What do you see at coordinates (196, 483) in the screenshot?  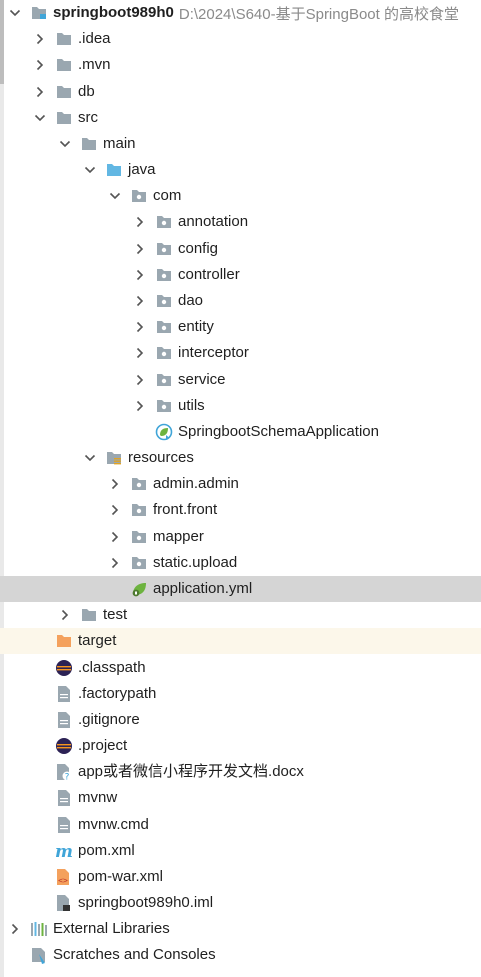 I see `tree-item-label: admin.admin` at bounding box center [196, 483].